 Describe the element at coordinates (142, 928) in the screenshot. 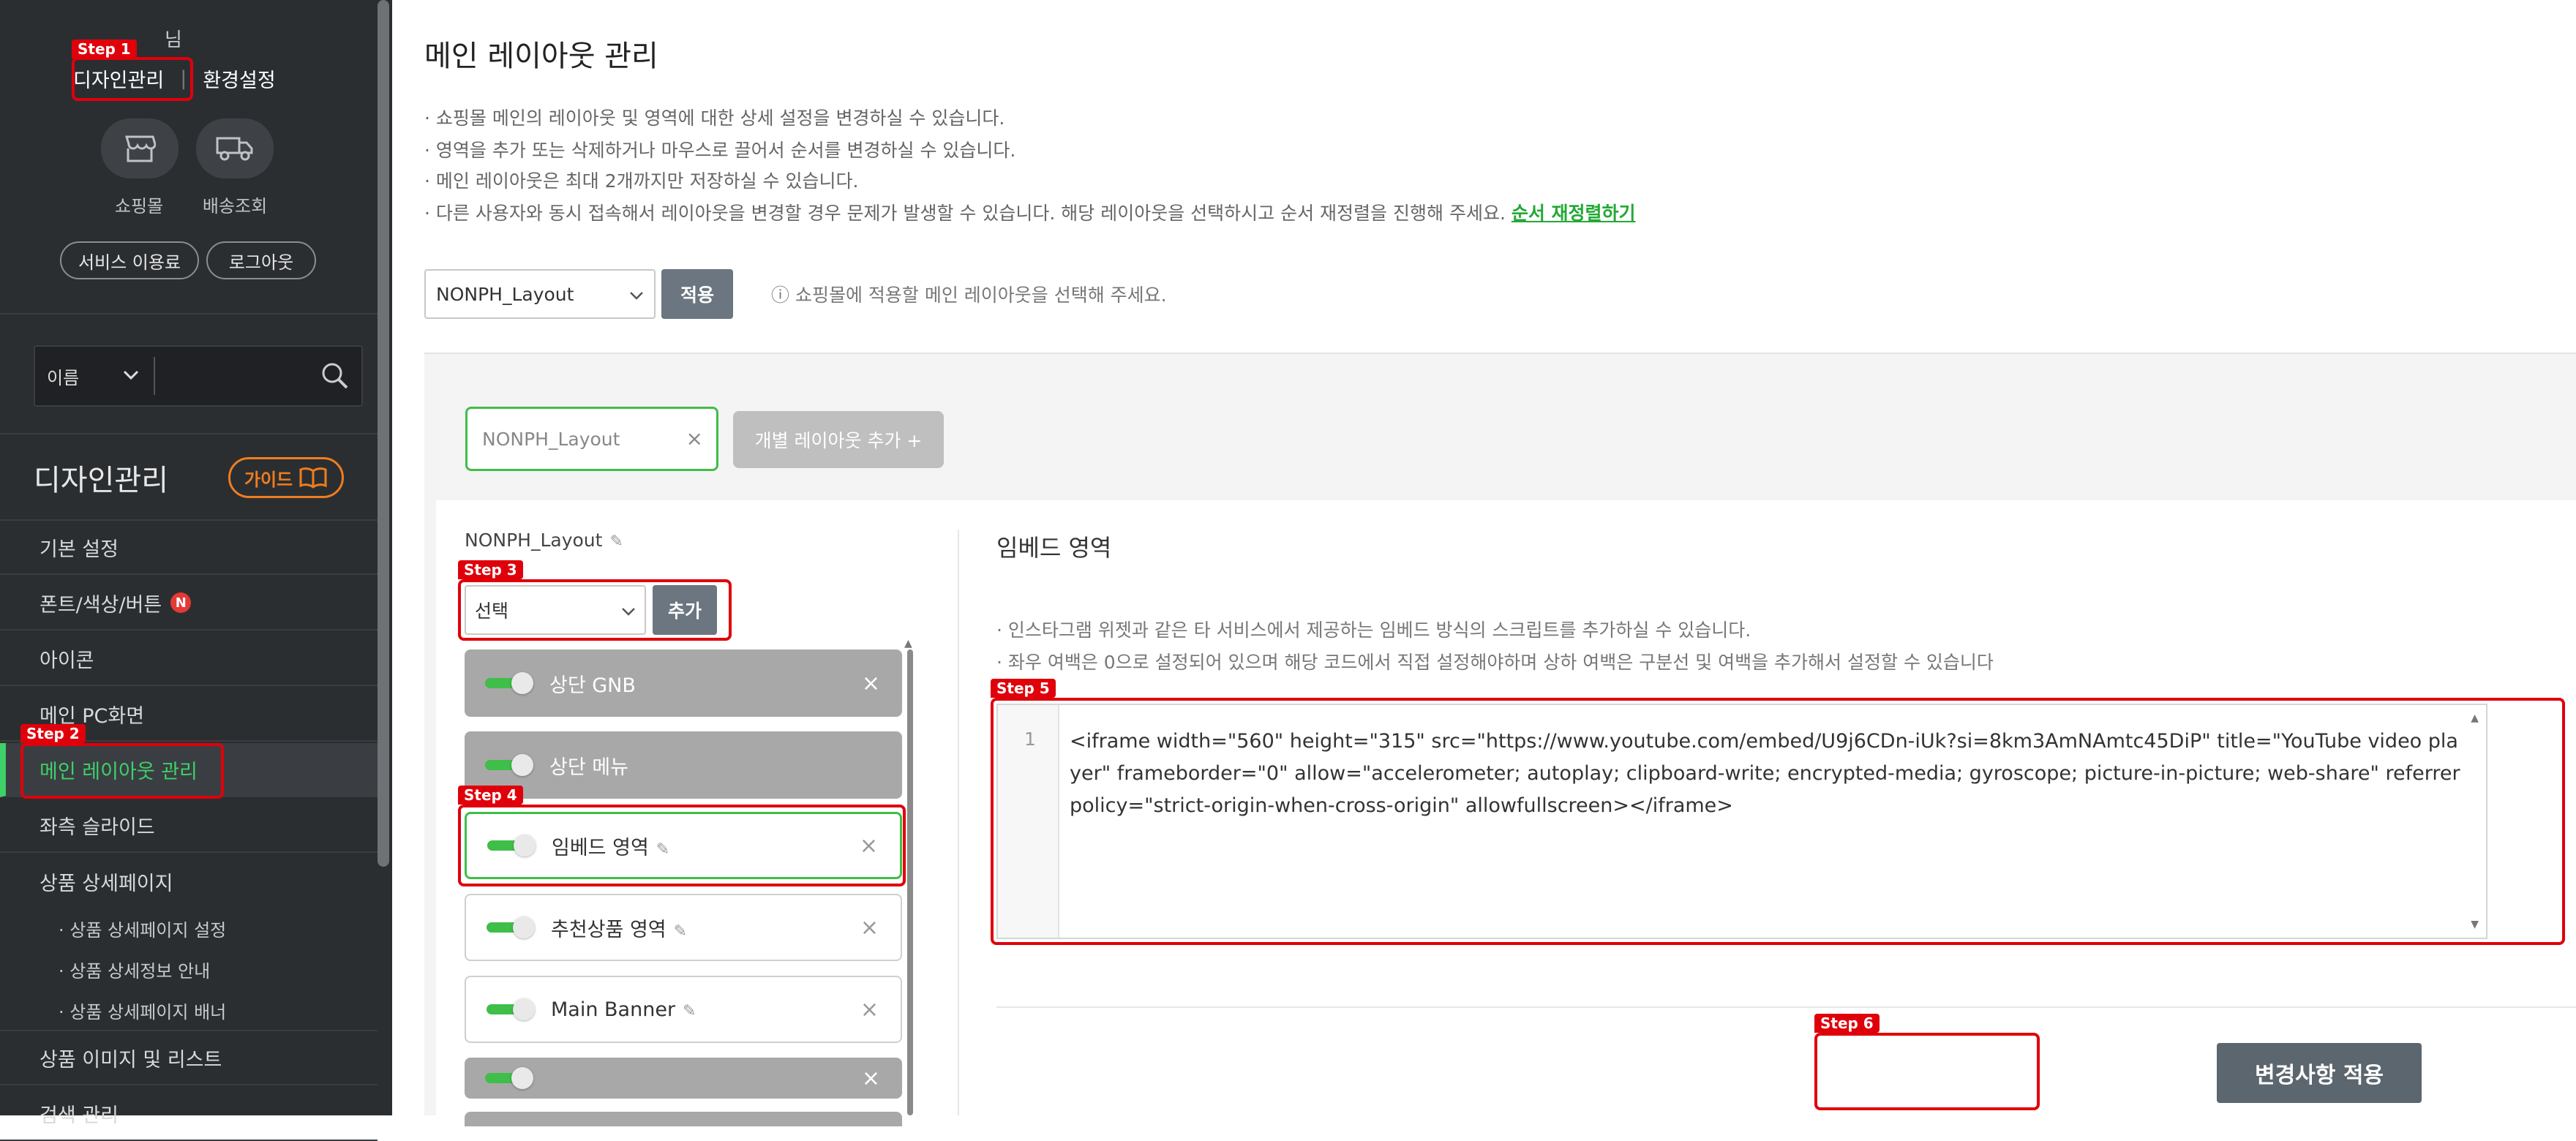

I see `sidebar-subitem-detail-settings: · 상품 상세페이지 설정` at that location.